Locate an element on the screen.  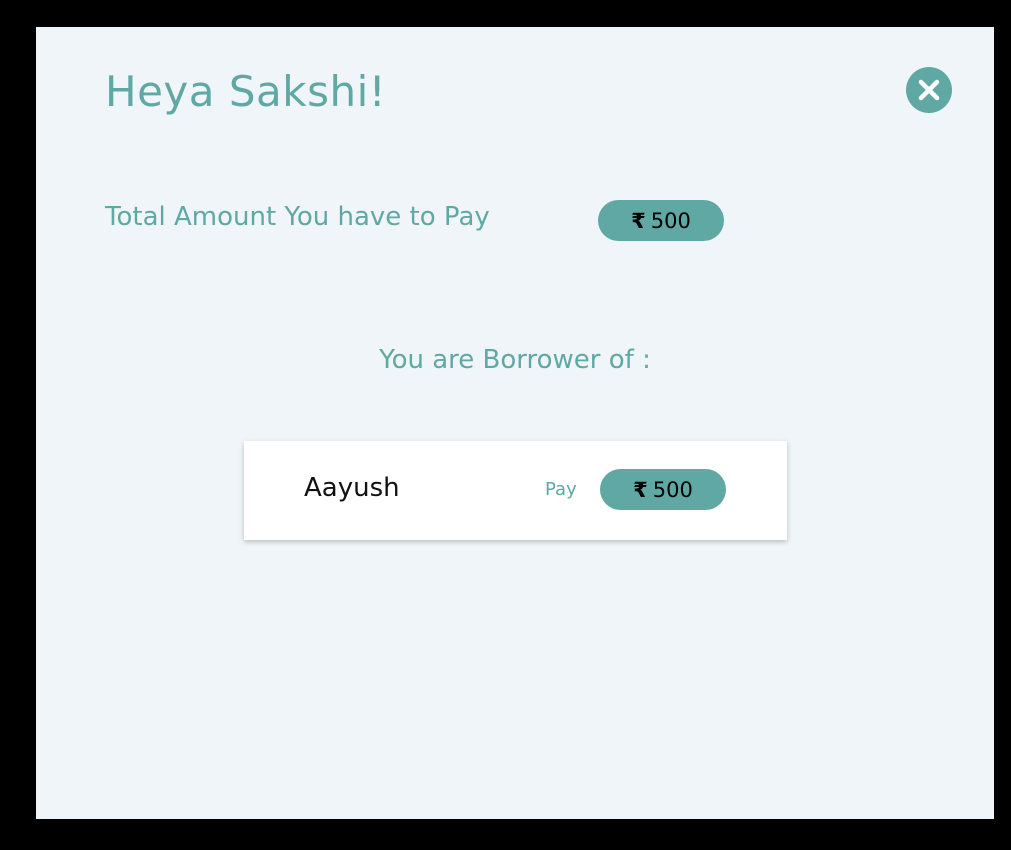
close-icon is located at coordinates (929, 90).